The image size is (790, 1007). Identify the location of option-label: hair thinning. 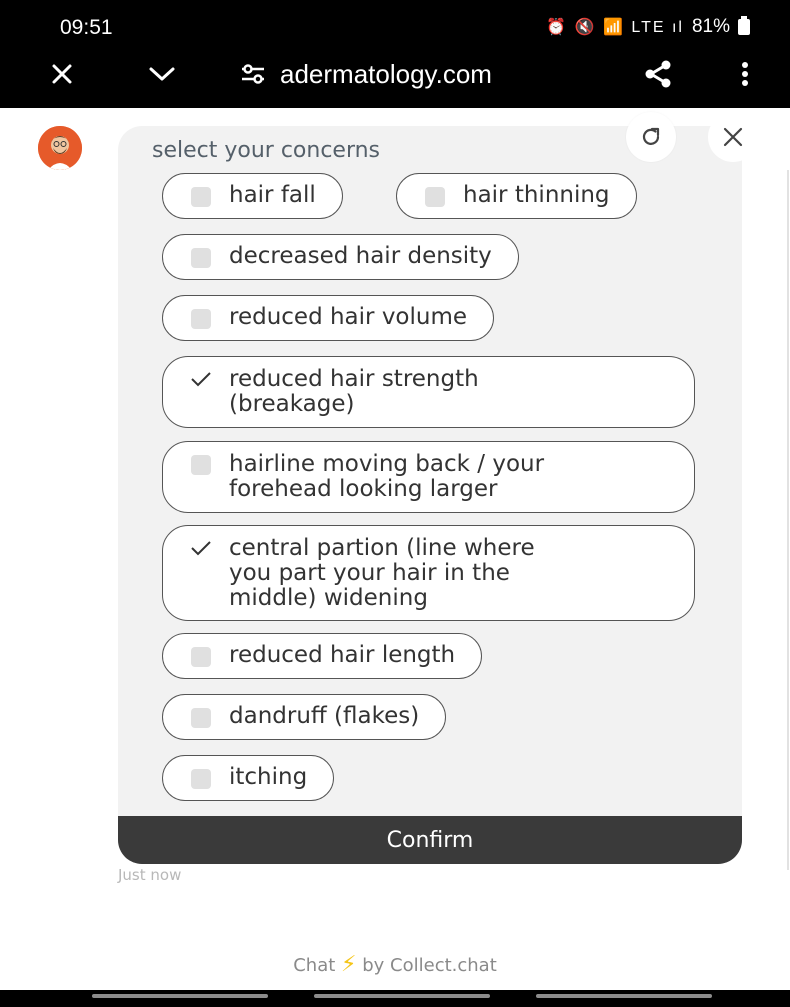
(536, 195).